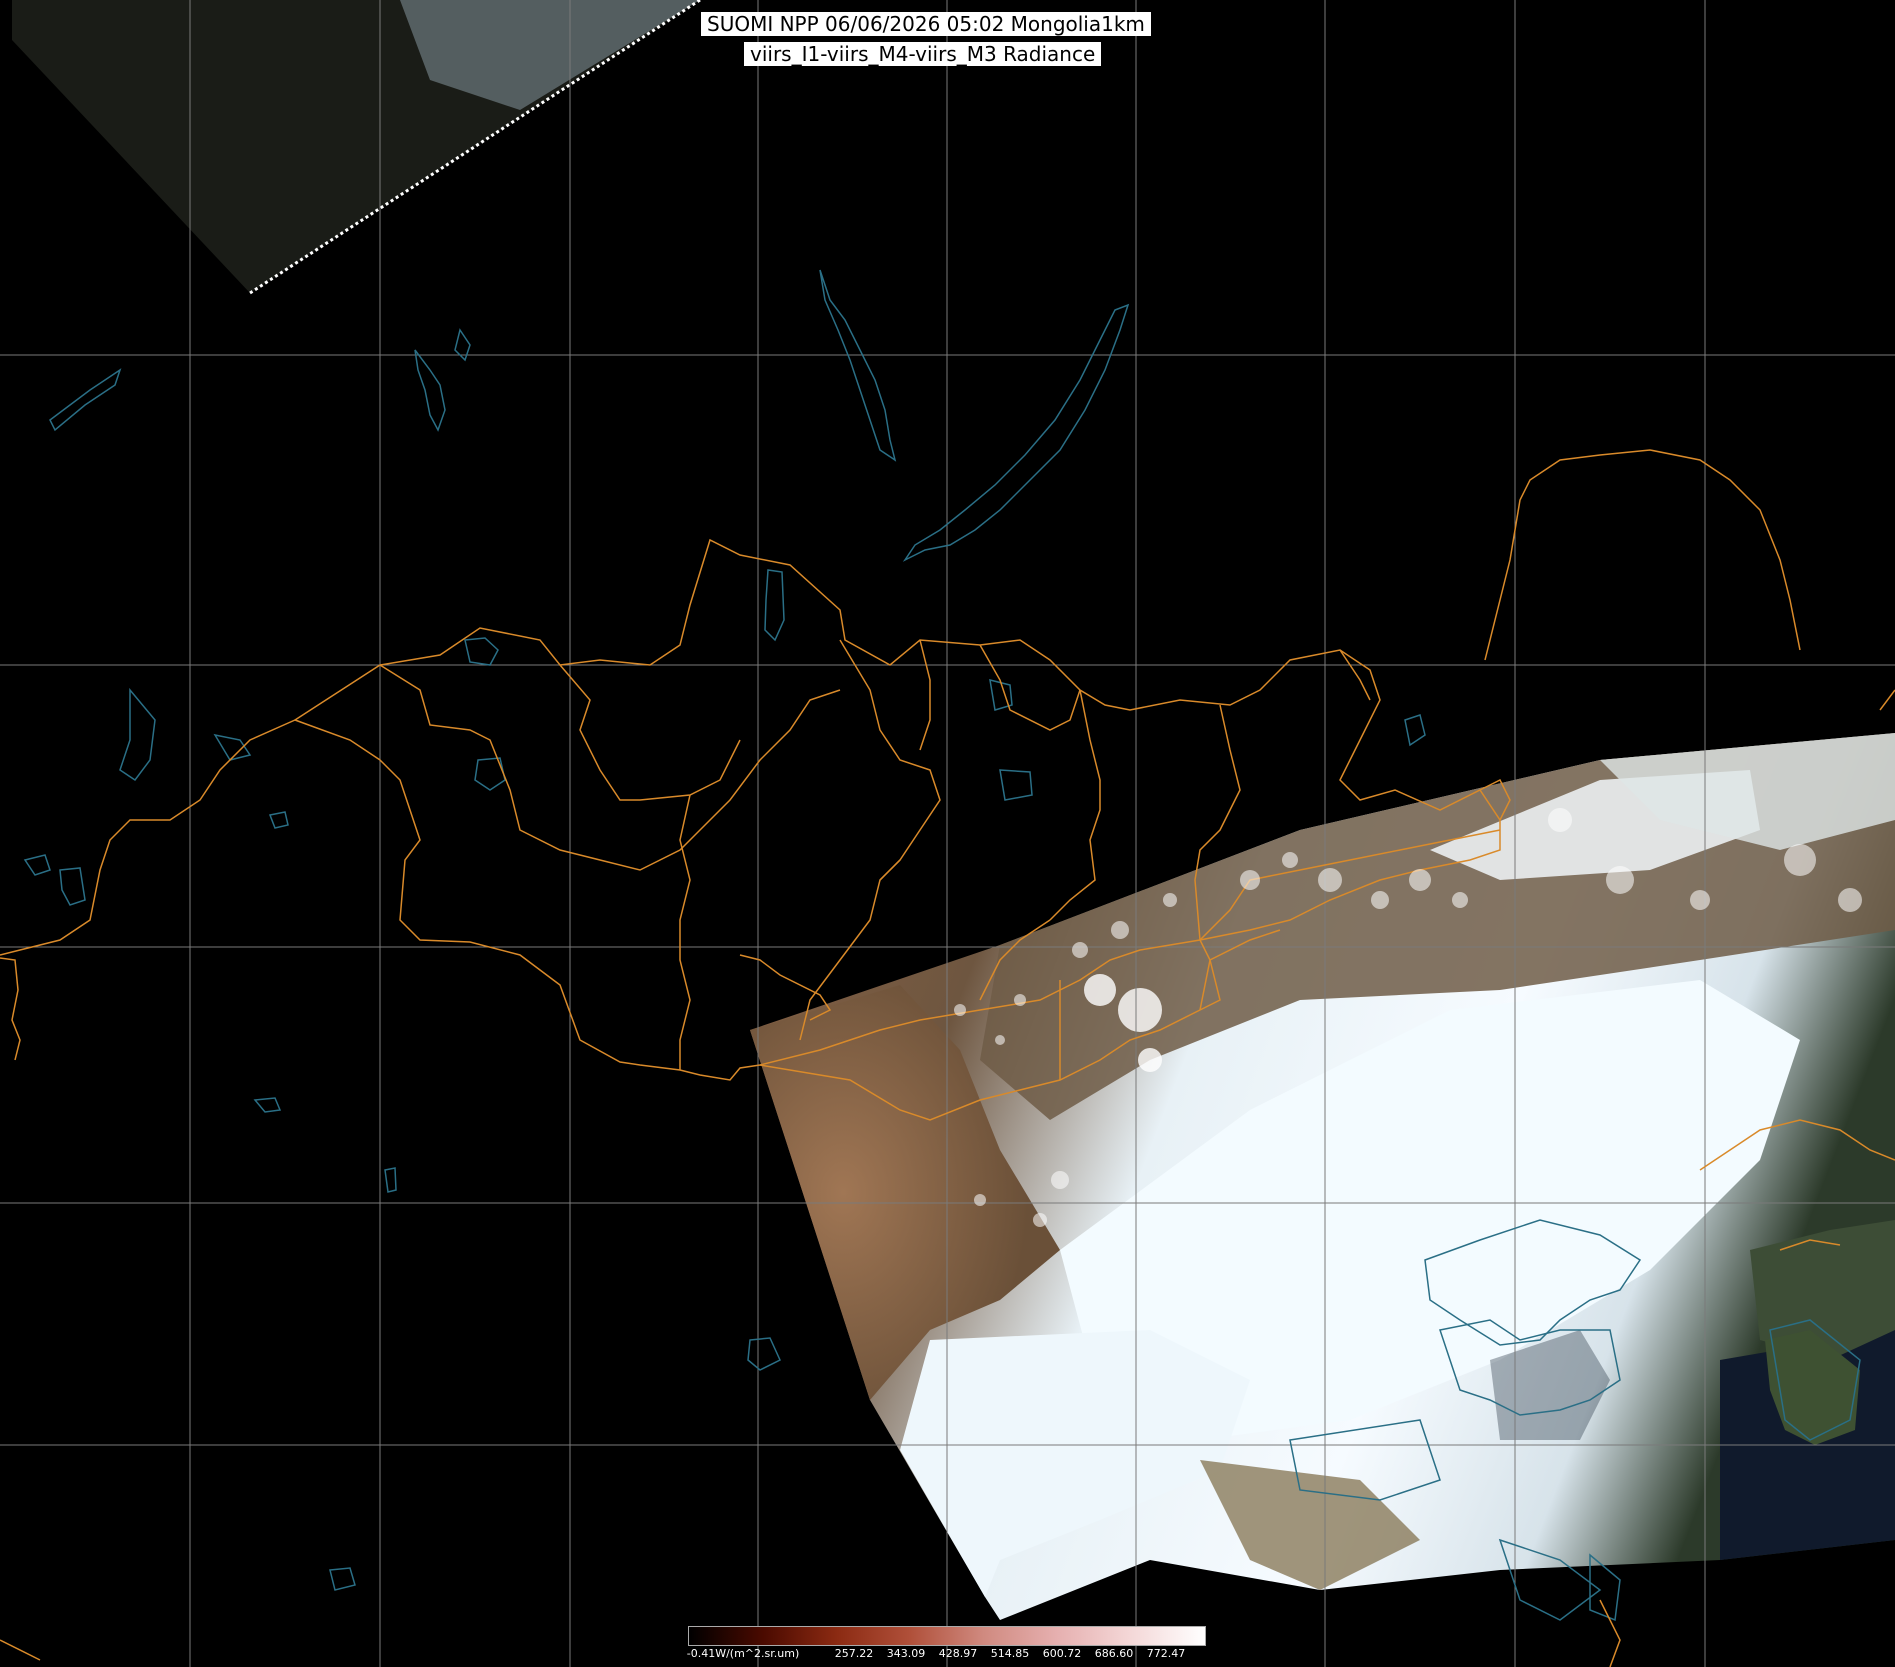  I want to click on colorbar-label: 600.72, so click(1062, 1653).